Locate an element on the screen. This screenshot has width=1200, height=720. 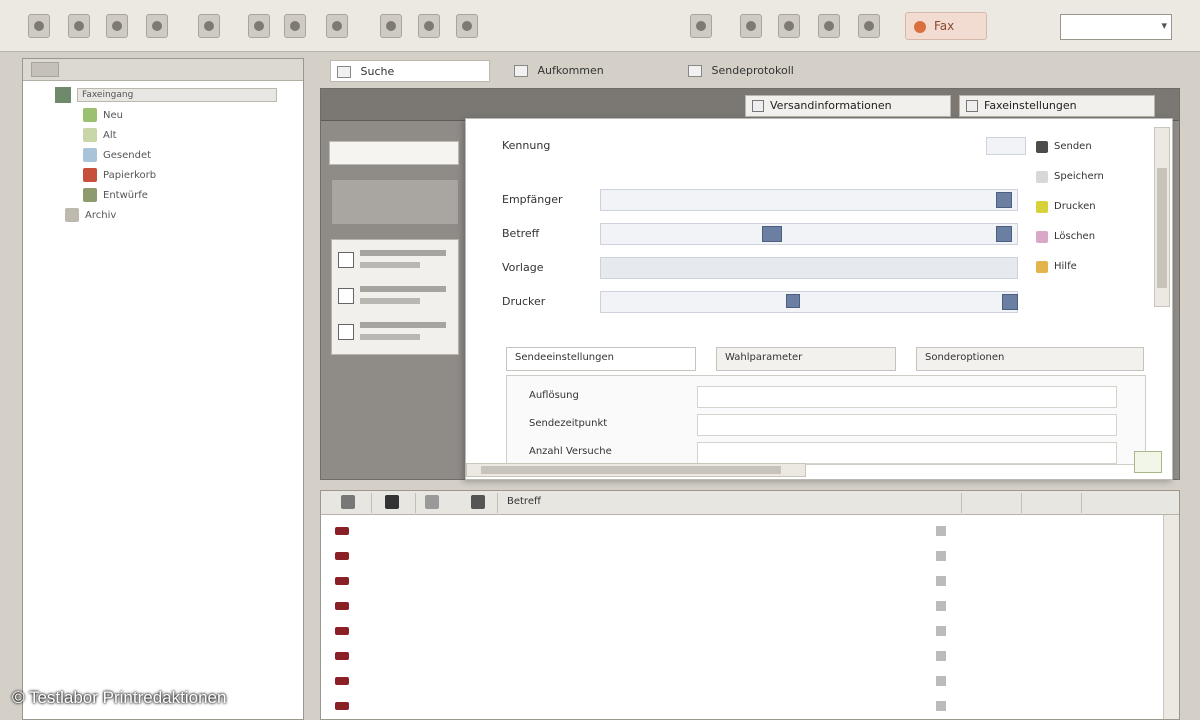
vorlage-field is located at coordinates (809, 268).